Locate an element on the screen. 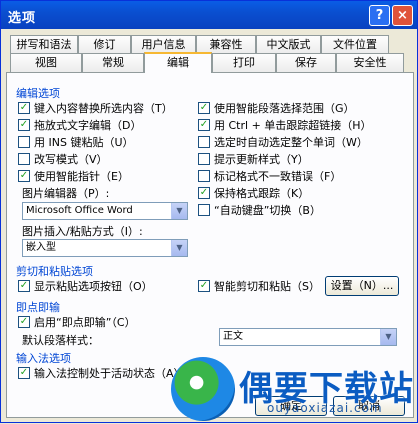 This screenshot has height=424, width=418. picture-editor-value: Microsoft Office Word is located at coordinates (79, 210).